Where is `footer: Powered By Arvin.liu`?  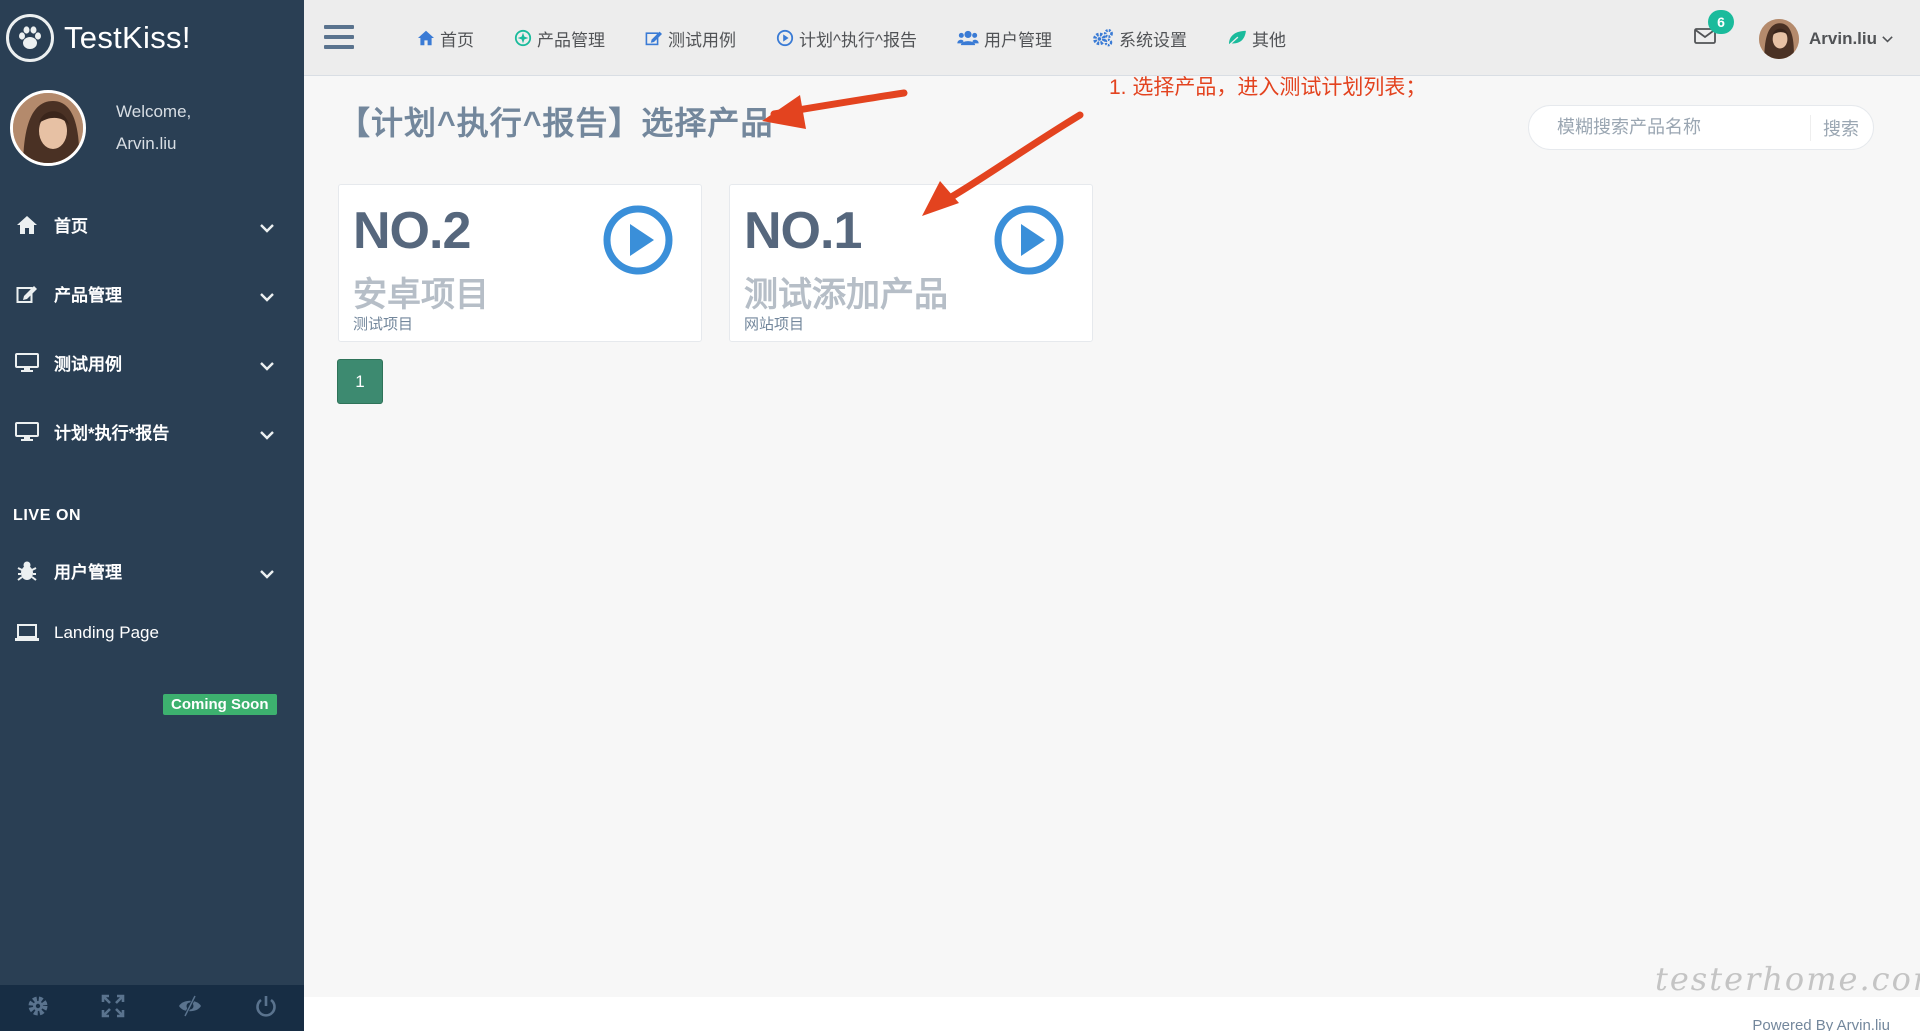 footer: Powered By Arvin.liu is located at coordinates (1112, 1014).